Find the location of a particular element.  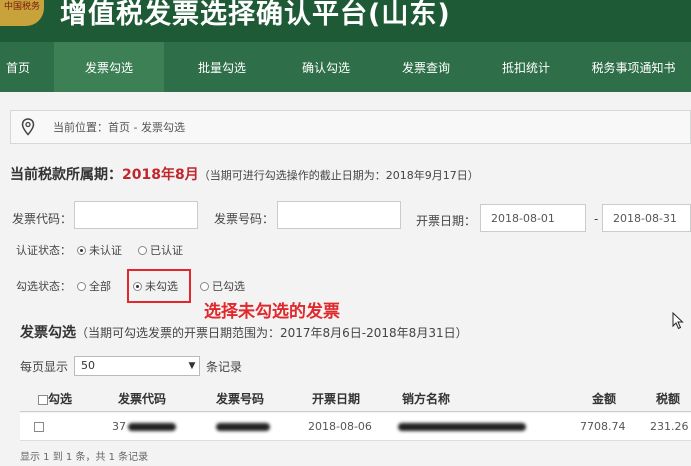

chevron-down-icon: ▼ is located at coordinates (192, 366).